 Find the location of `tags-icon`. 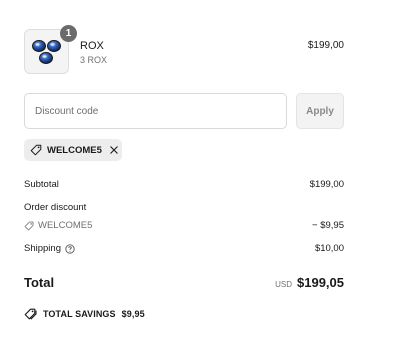

tags-icon is located at coordinates (30, 314).